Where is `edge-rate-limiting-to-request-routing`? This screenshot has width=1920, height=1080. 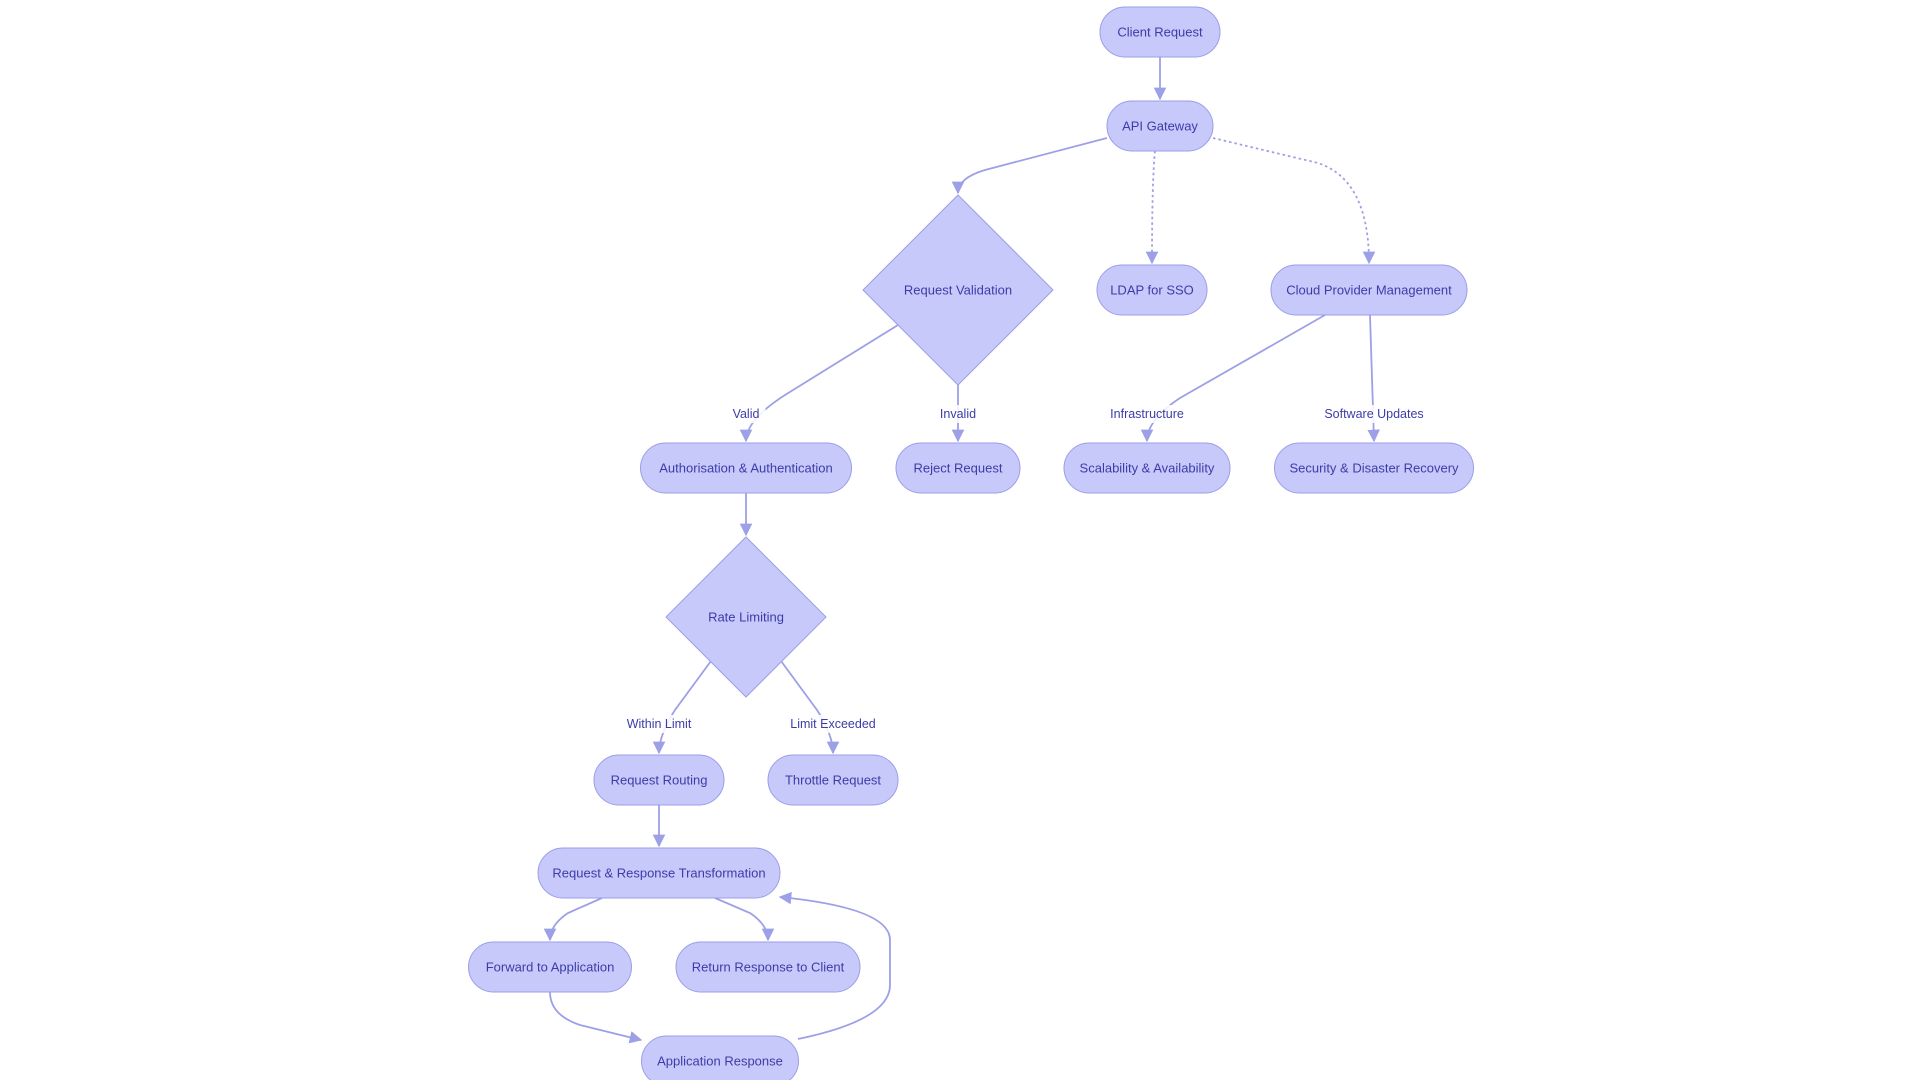
edge-rate-limiting-to-request-routing is located at coordinates (682, 707).